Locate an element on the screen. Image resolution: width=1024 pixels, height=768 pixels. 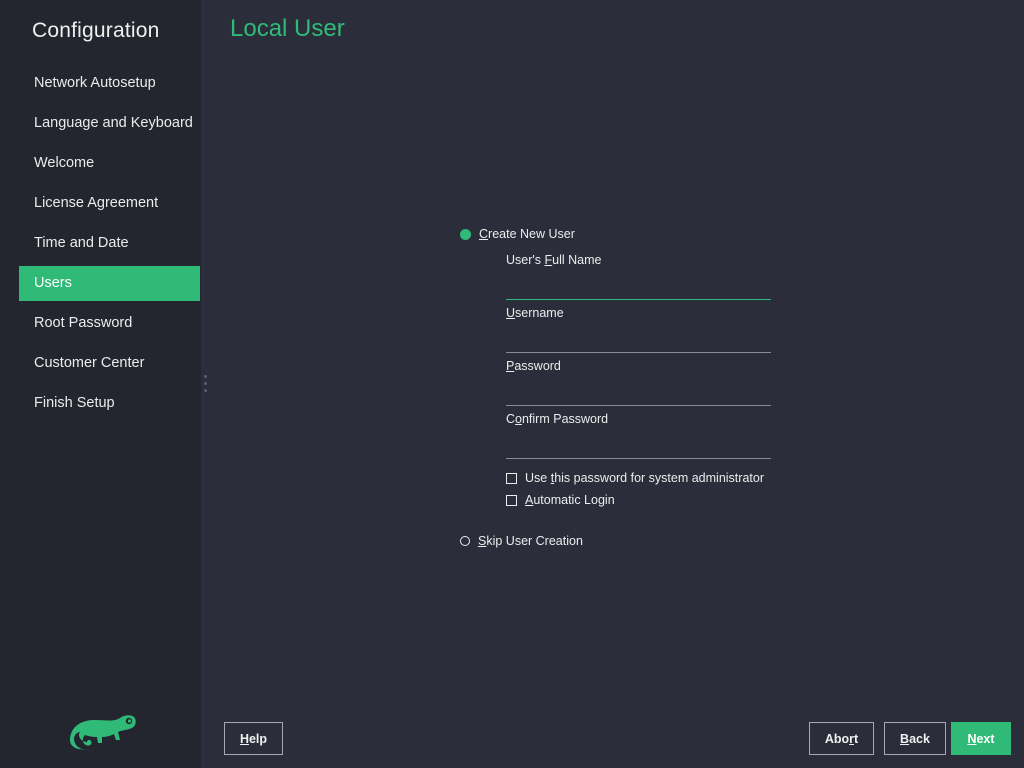
sidebar-item-users: Users is located at coordinates (109, 283).